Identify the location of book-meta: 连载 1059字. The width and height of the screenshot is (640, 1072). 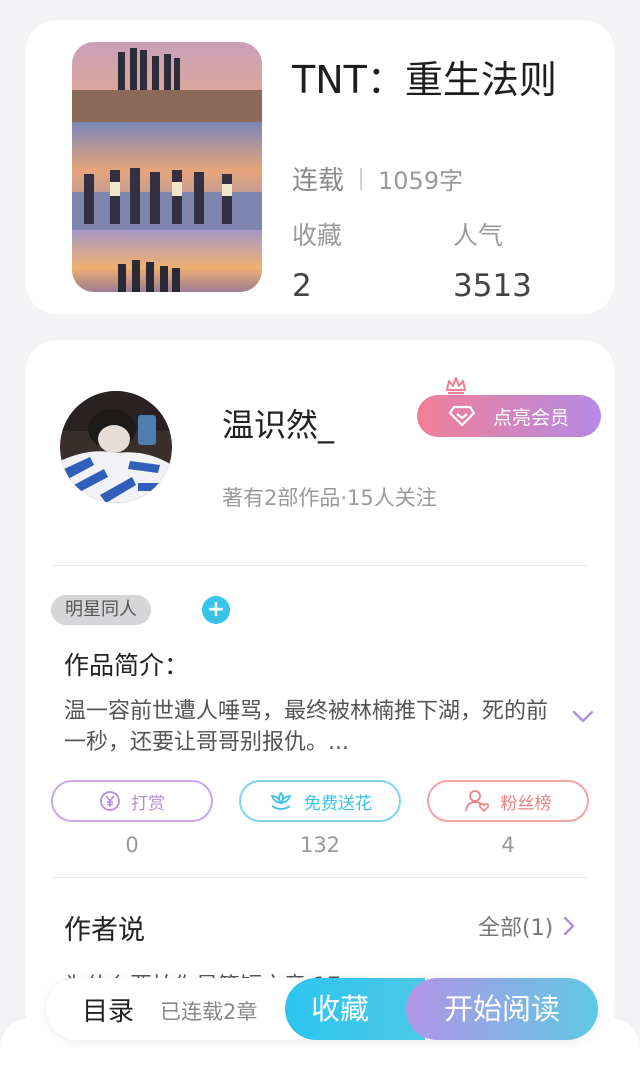
(377, 178).